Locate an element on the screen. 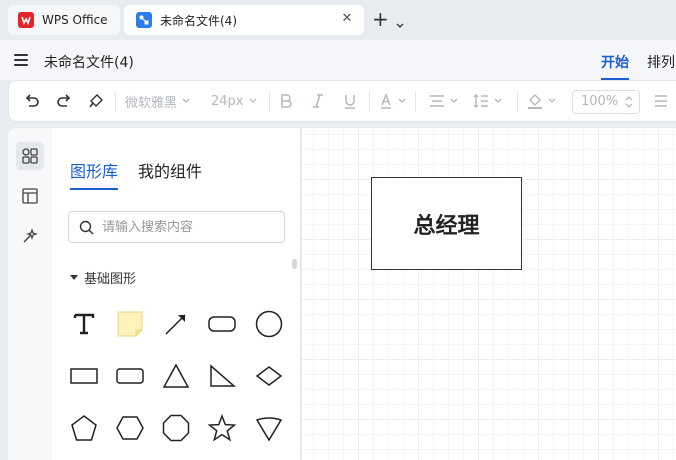 The height and width of the screenshot is (460, 676). shape-star is located at coordinates (222, 428).